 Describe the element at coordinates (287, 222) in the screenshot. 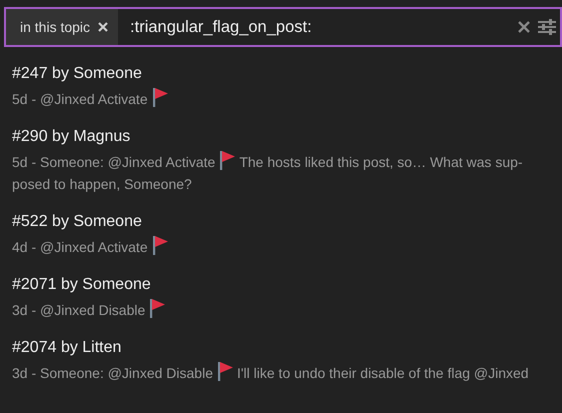

I see `result-title: #522 by Someone` at that location.